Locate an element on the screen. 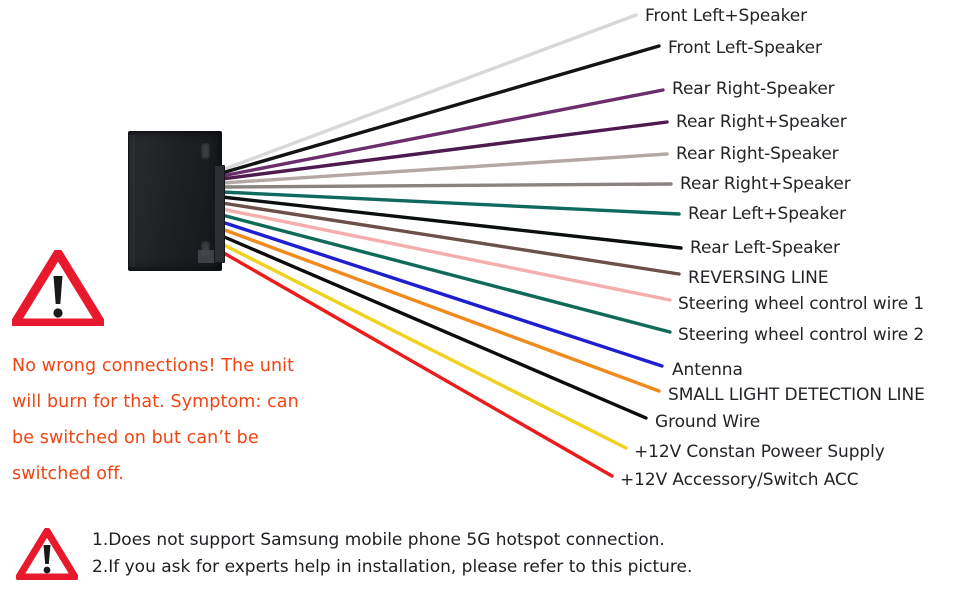  wire-label: Steering wheel control wire 2 is located at coordinates (801, 335).